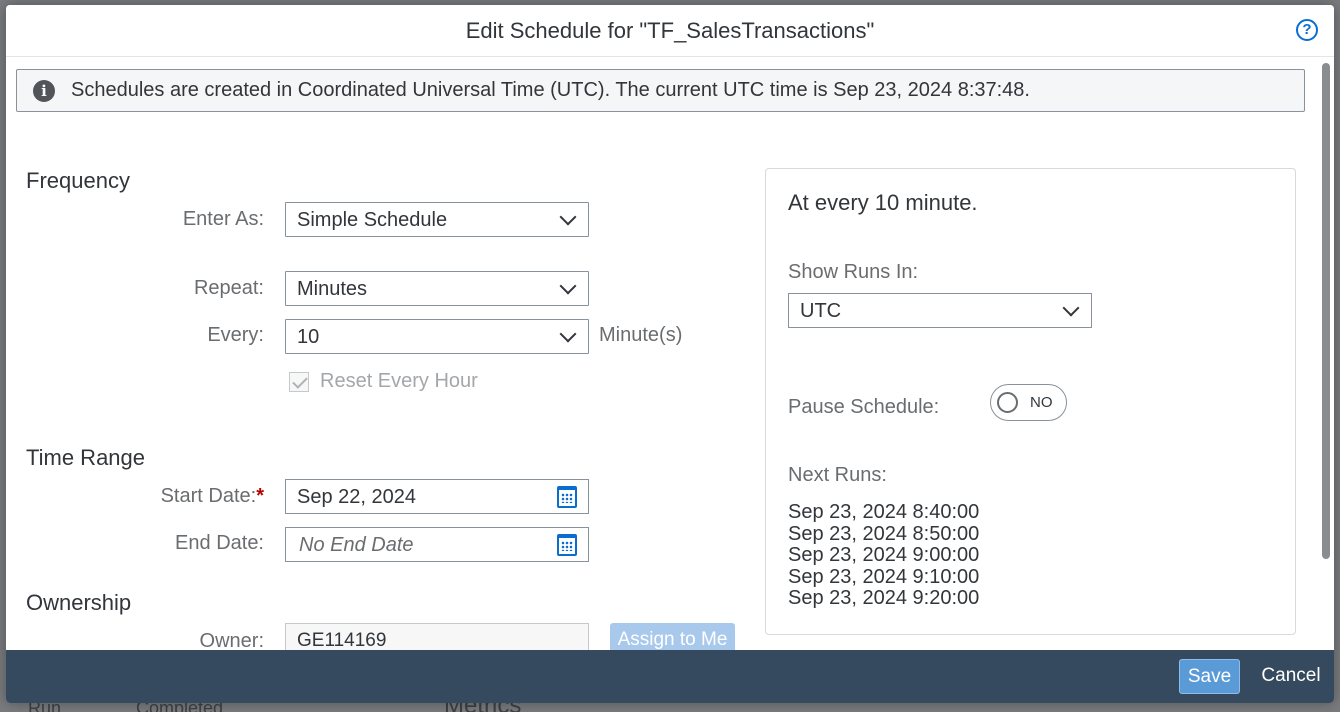  I want to click on next-run-item: Sep 23, 2024 9:10:00, so click(884, 576).